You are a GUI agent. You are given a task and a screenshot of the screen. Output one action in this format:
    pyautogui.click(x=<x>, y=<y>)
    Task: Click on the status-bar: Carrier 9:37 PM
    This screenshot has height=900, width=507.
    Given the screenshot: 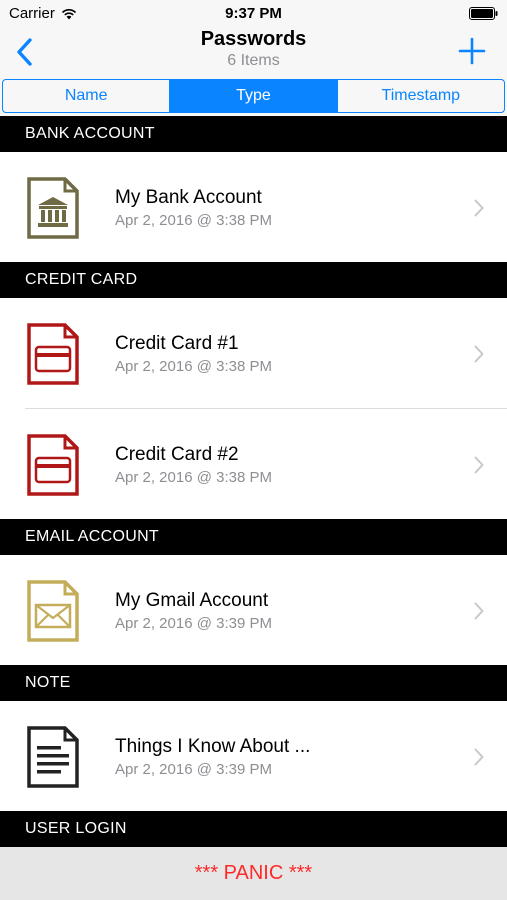 What is the action you would take?
    pyautogui.click(x=253, y=14)
    